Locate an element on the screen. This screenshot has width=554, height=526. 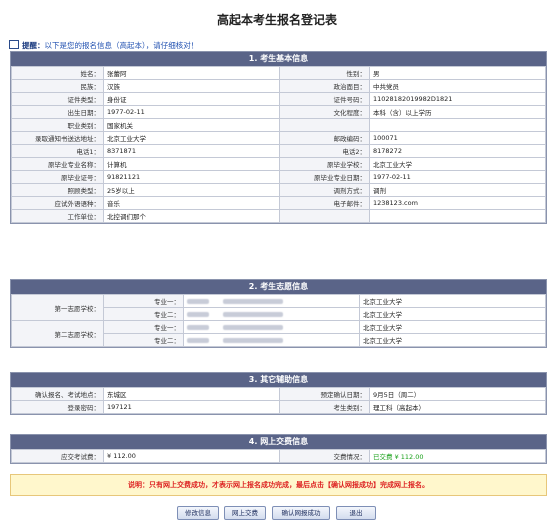
certno-value: 91821121 is located at coordinates (191, 177).